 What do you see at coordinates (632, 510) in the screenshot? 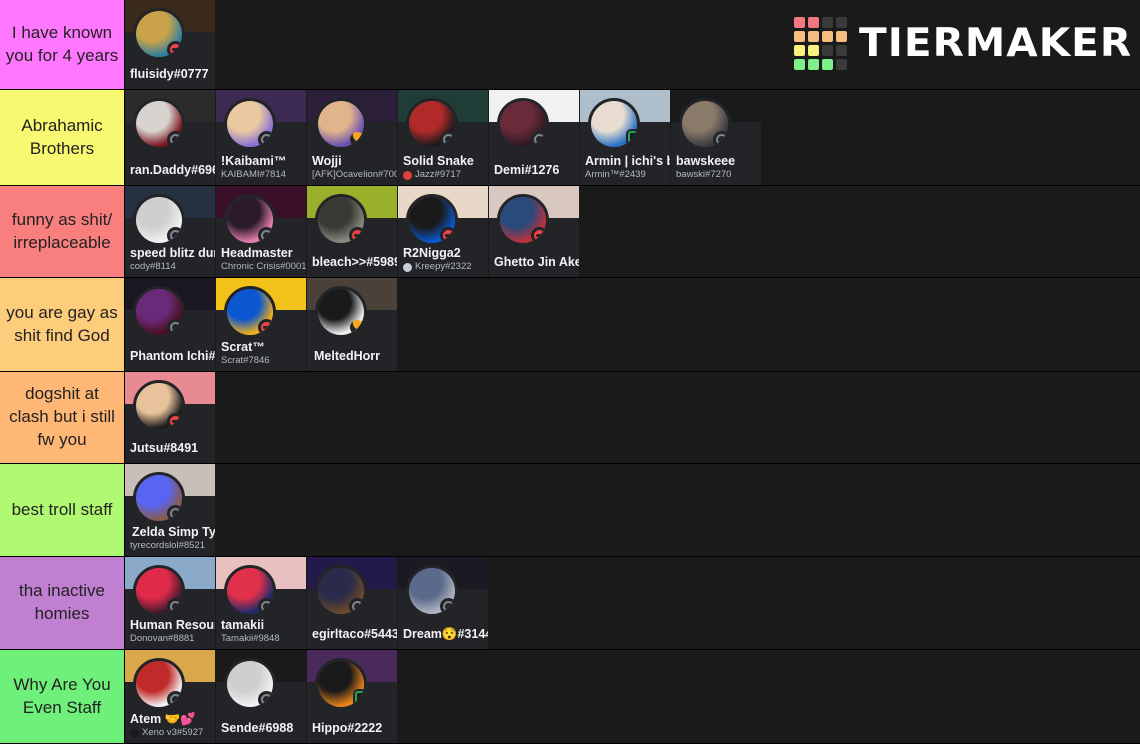
I see `tier-item-list: Zelda Simp Tyretyrecordslol#8521` at bounding box center [632, 510].